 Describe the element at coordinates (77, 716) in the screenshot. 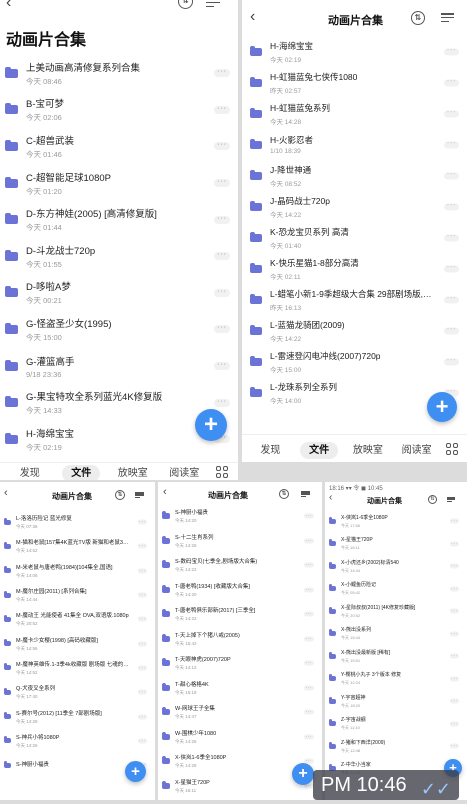

I see `list-item: S-赛尔号(2012) [11季全 7部剧场版] 今天 14:28 ···` at that location.